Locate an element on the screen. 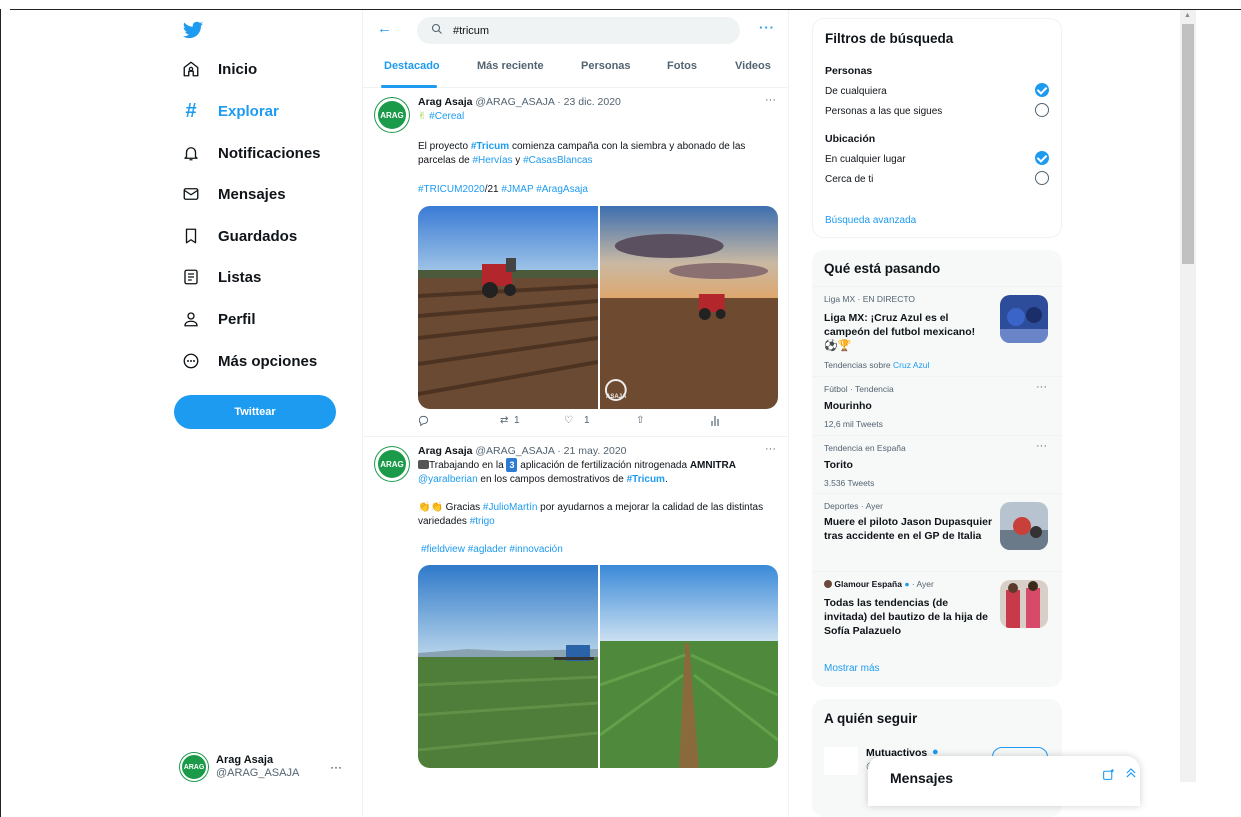  clap-icon: 👏👏 is located at coordinates (430, 507).